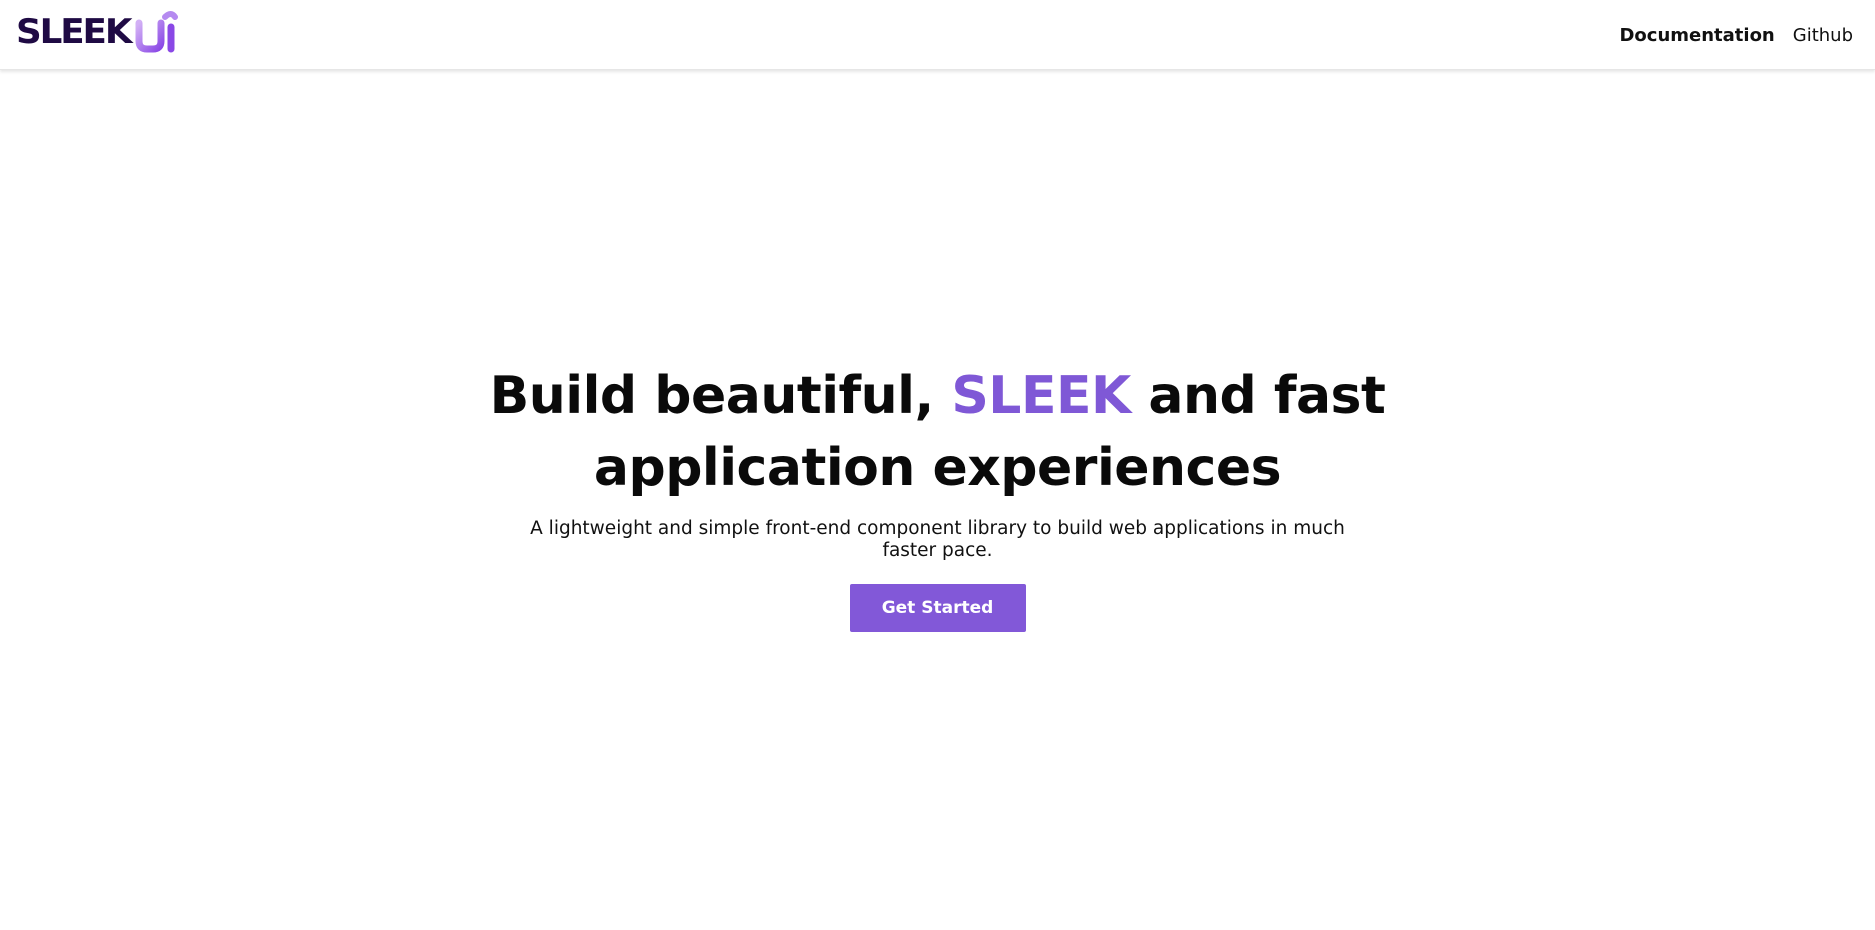  What do you see at coordinates (937, 468) in the screenshot?
I see `hero-title-line2: application experiences` at bounding box center [937, 468].